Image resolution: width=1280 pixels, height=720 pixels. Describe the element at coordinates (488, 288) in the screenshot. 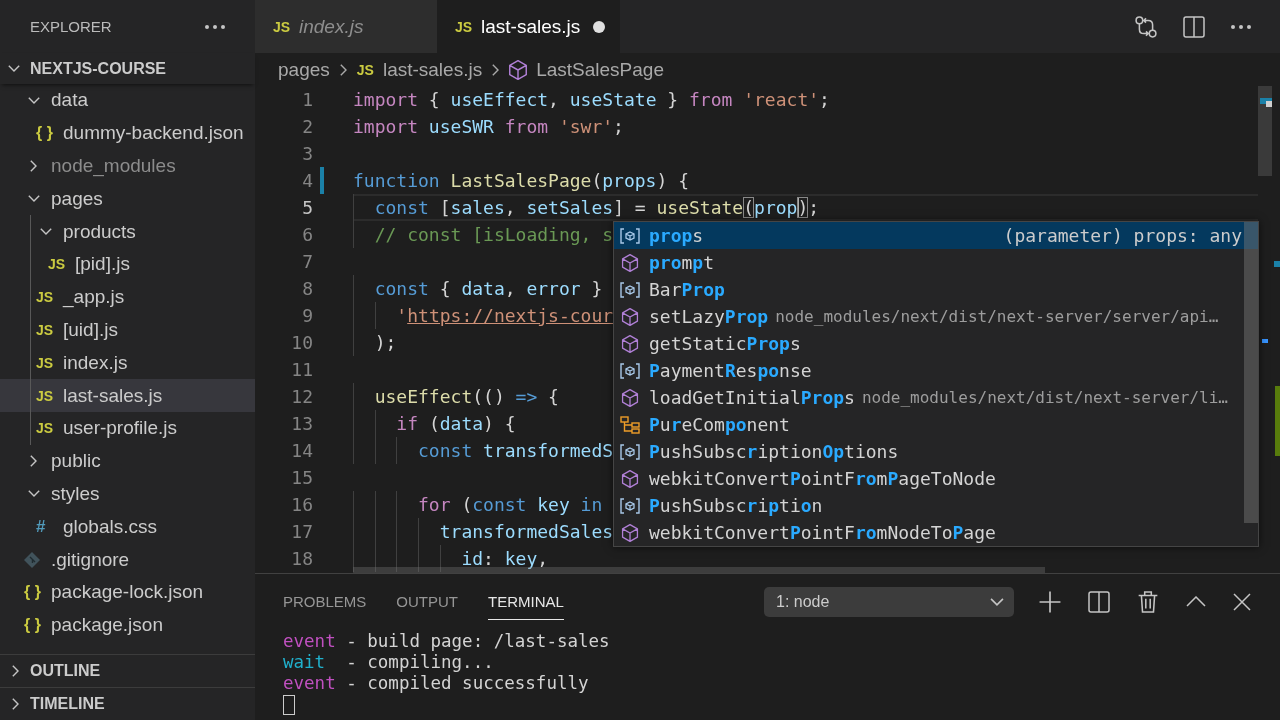

I see `code-line: const { data, error }` at that location.